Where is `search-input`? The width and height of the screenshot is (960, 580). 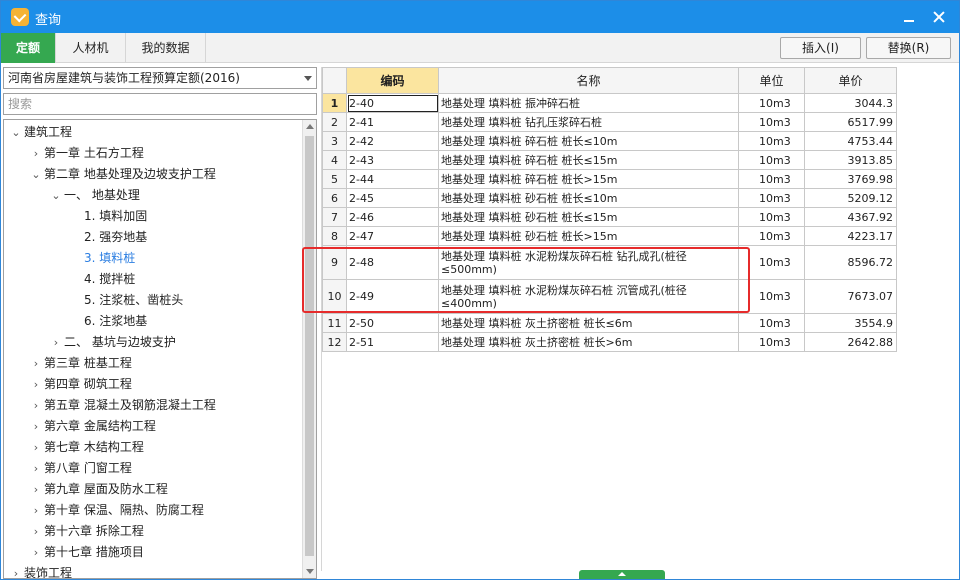 search-input is located at coordinates (160, 104).